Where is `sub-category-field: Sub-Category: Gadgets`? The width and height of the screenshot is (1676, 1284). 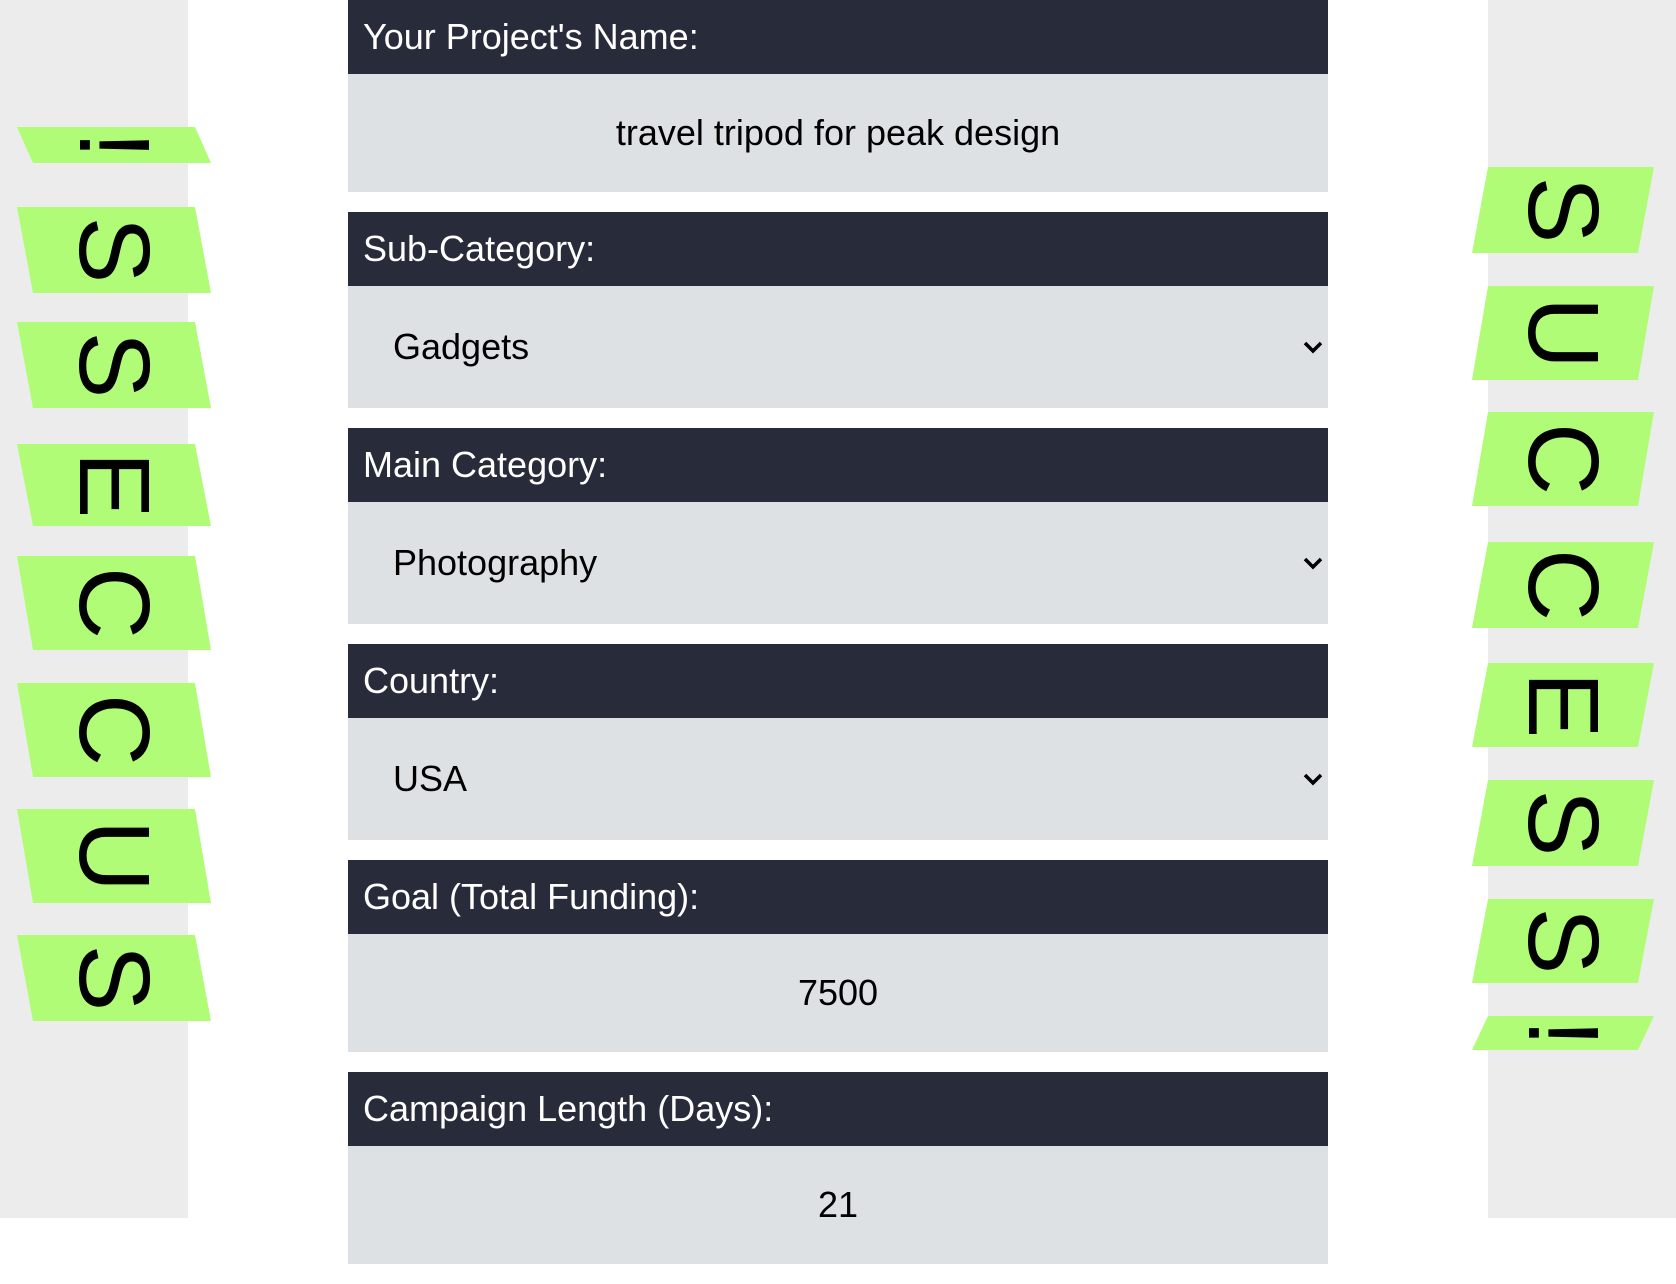
sub-category-field: Sub-Category: Gadgets is located at coordinates (838, 310).